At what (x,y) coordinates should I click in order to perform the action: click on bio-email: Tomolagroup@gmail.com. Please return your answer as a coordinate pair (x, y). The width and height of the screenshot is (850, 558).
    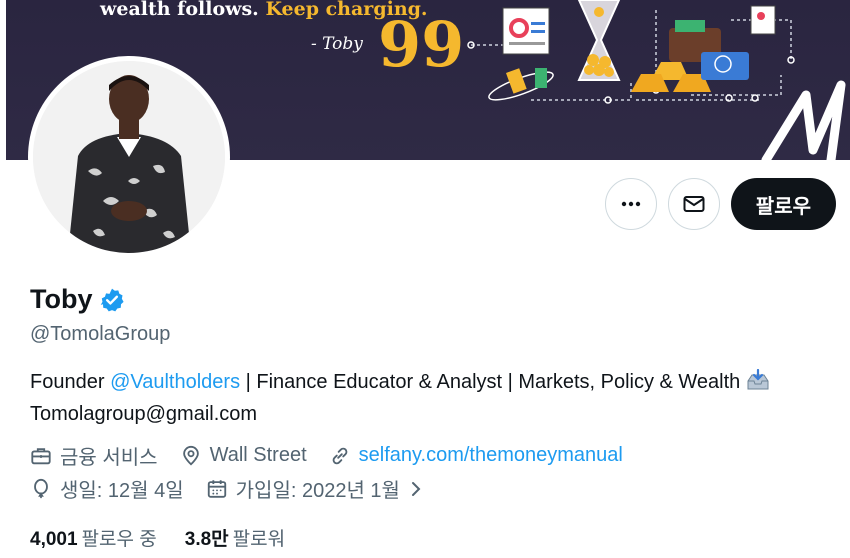
    Looking at the image, I should click on (144, 414).